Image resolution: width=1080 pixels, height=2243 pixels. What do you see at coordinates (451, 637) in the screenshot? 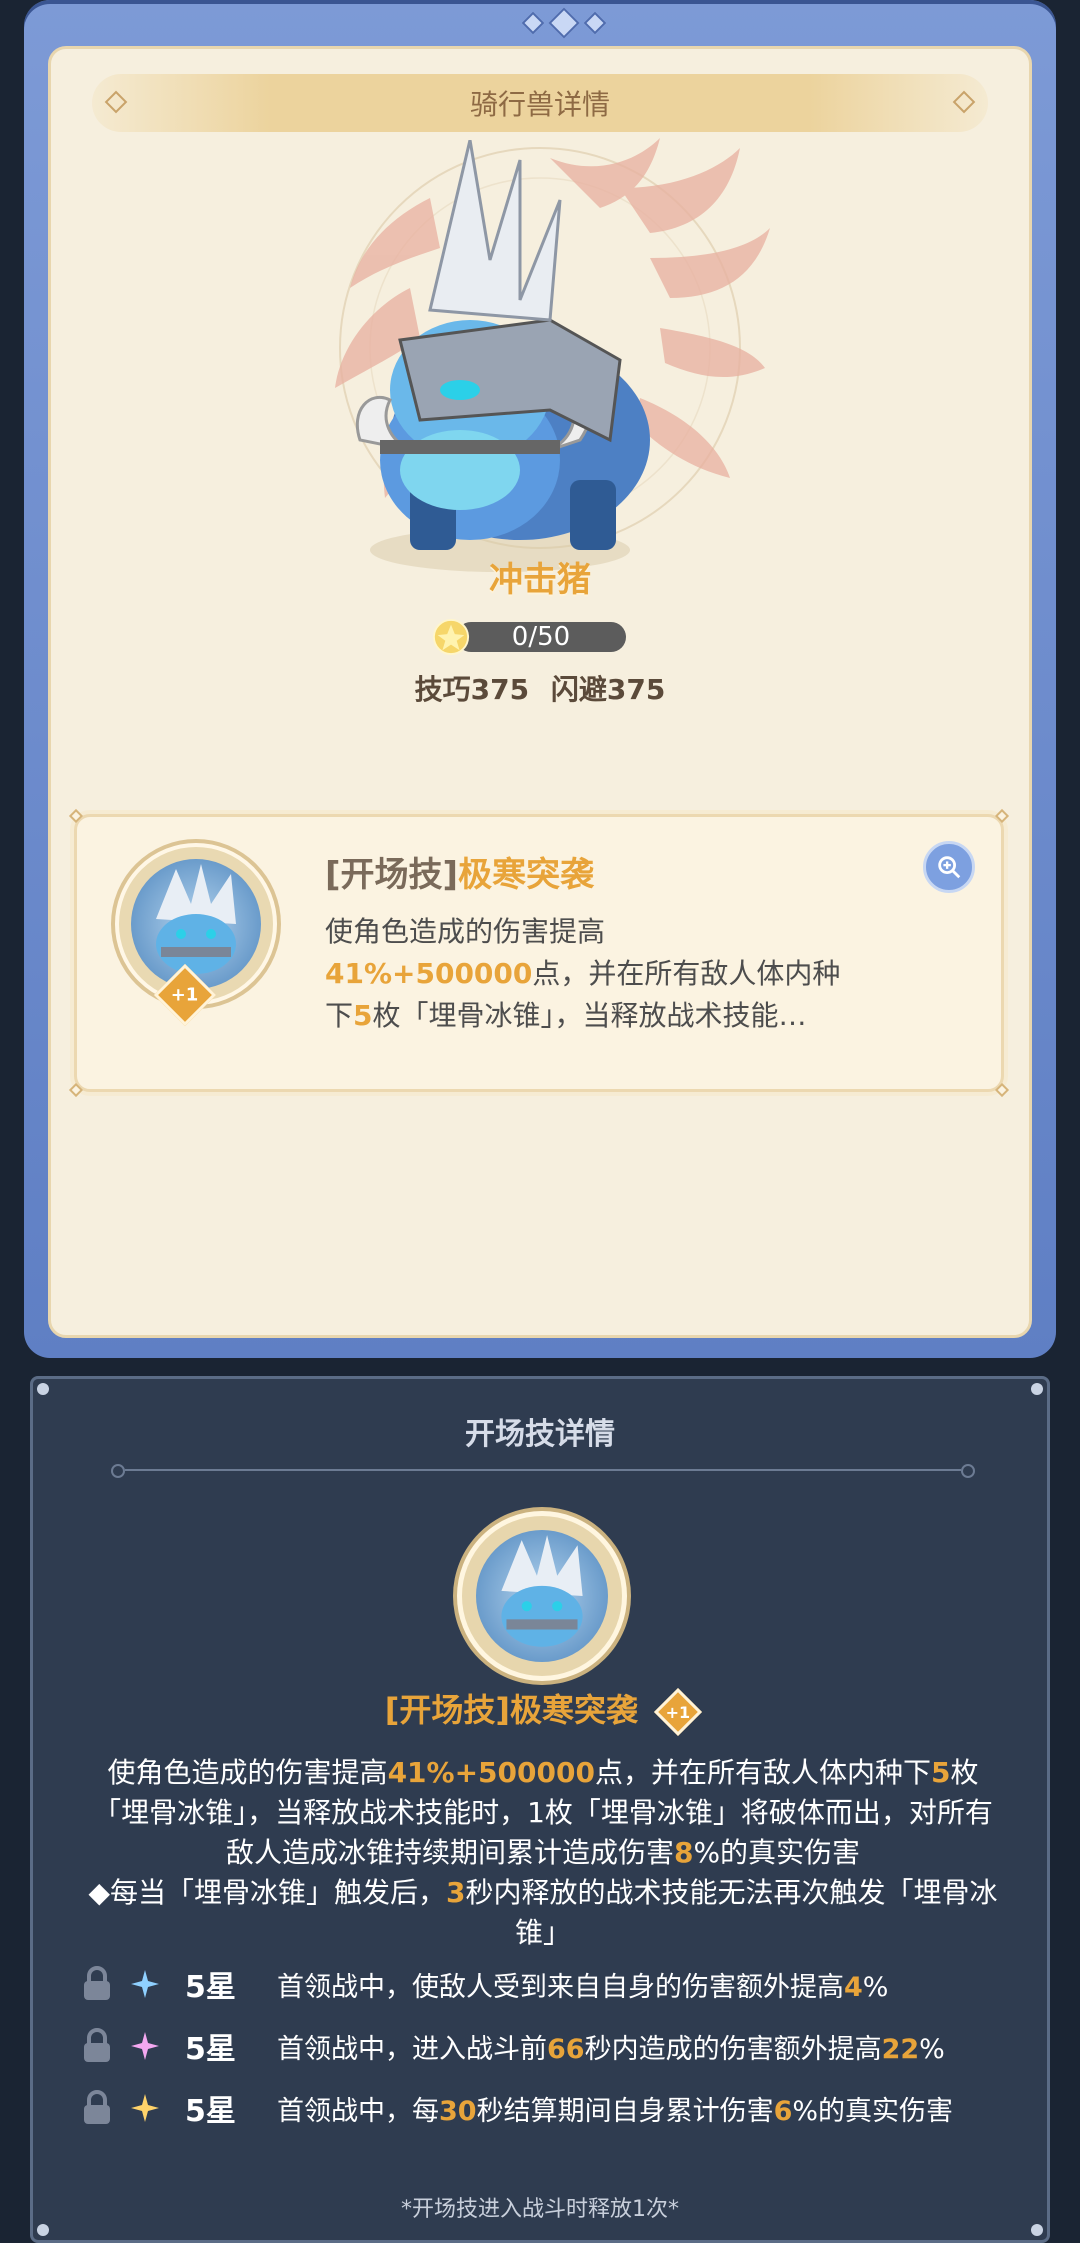
I see `star-fragment-icon` at bounding box center [451, 637].